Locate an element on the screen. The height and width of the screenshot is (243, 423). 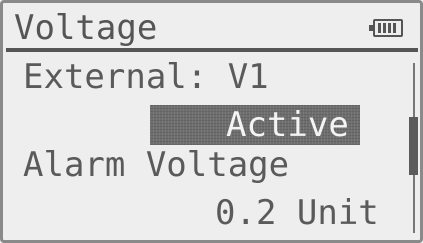
external-status-selector: Active is located at coordinates (255, 125).